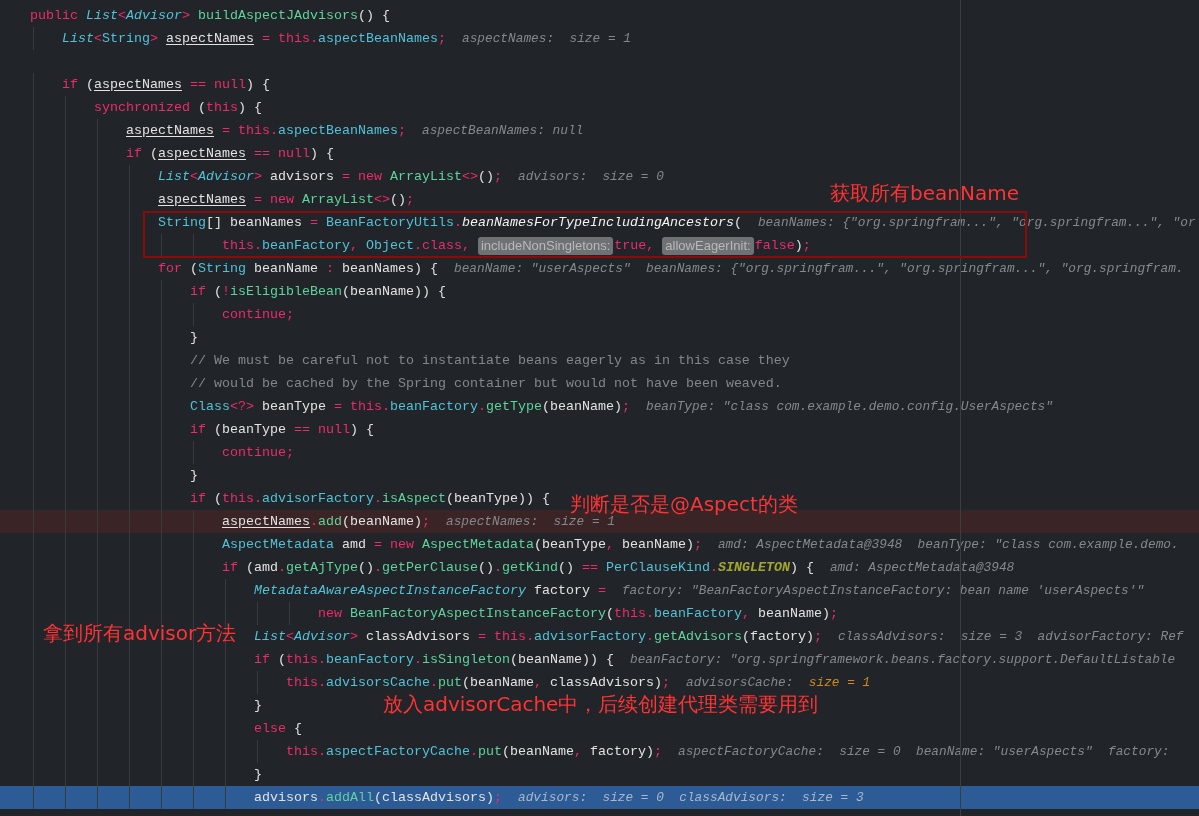  What do you see at coordinates (474, 751) in the screenshot?
I see `code-text: this.aspectFactoryCache.put(beanName, factory);` at bounding box center [474, 751].